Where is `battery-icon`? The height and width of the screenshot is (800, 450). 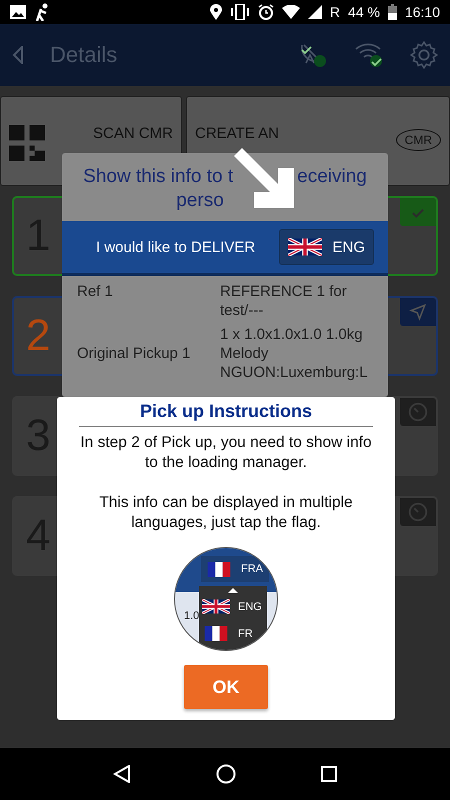
battery-icon is located at coordinates (392, 12).